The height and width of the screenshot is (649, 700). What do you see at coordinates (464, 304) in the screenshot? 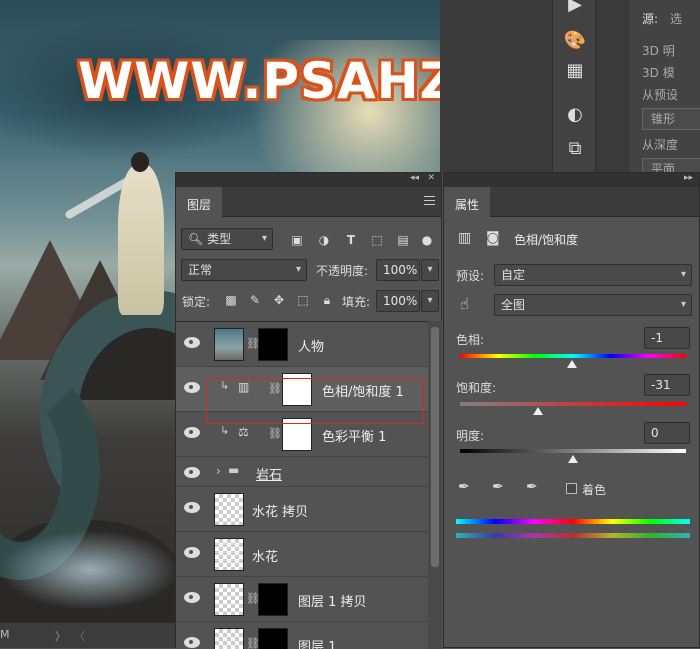
I see `target-adjust-hand-icon: ☝` at bounding box center [464, 304].